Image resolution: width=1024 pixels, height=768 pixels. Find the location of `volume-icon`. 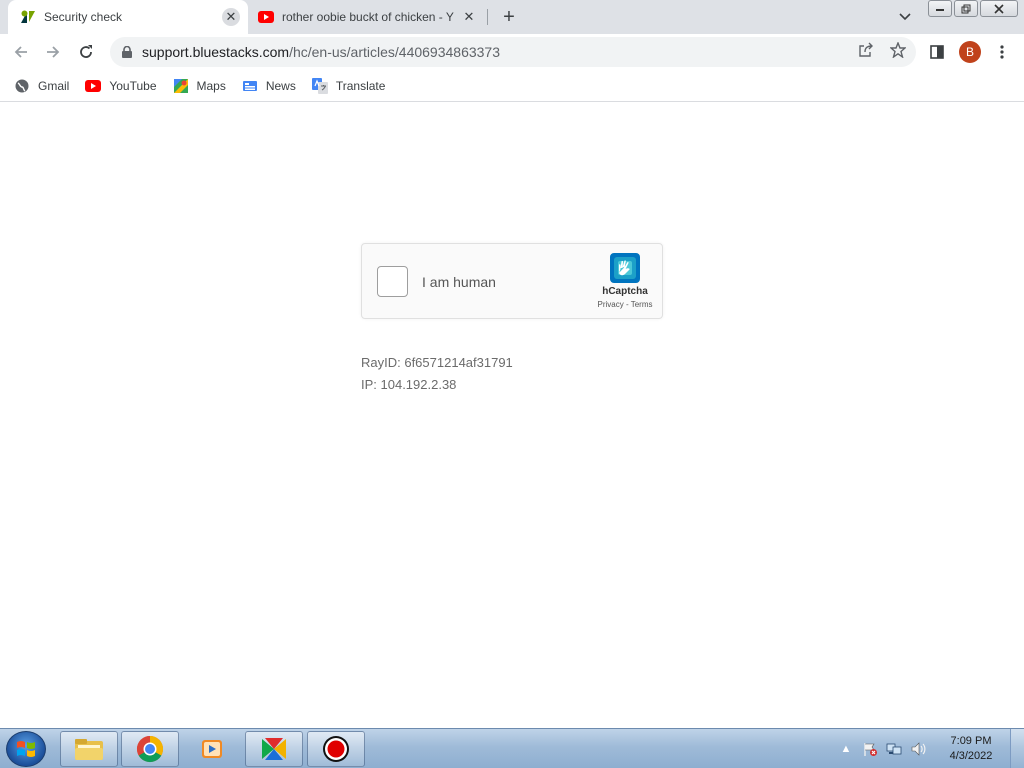

volume-icon is located at coordinates (918, 749).